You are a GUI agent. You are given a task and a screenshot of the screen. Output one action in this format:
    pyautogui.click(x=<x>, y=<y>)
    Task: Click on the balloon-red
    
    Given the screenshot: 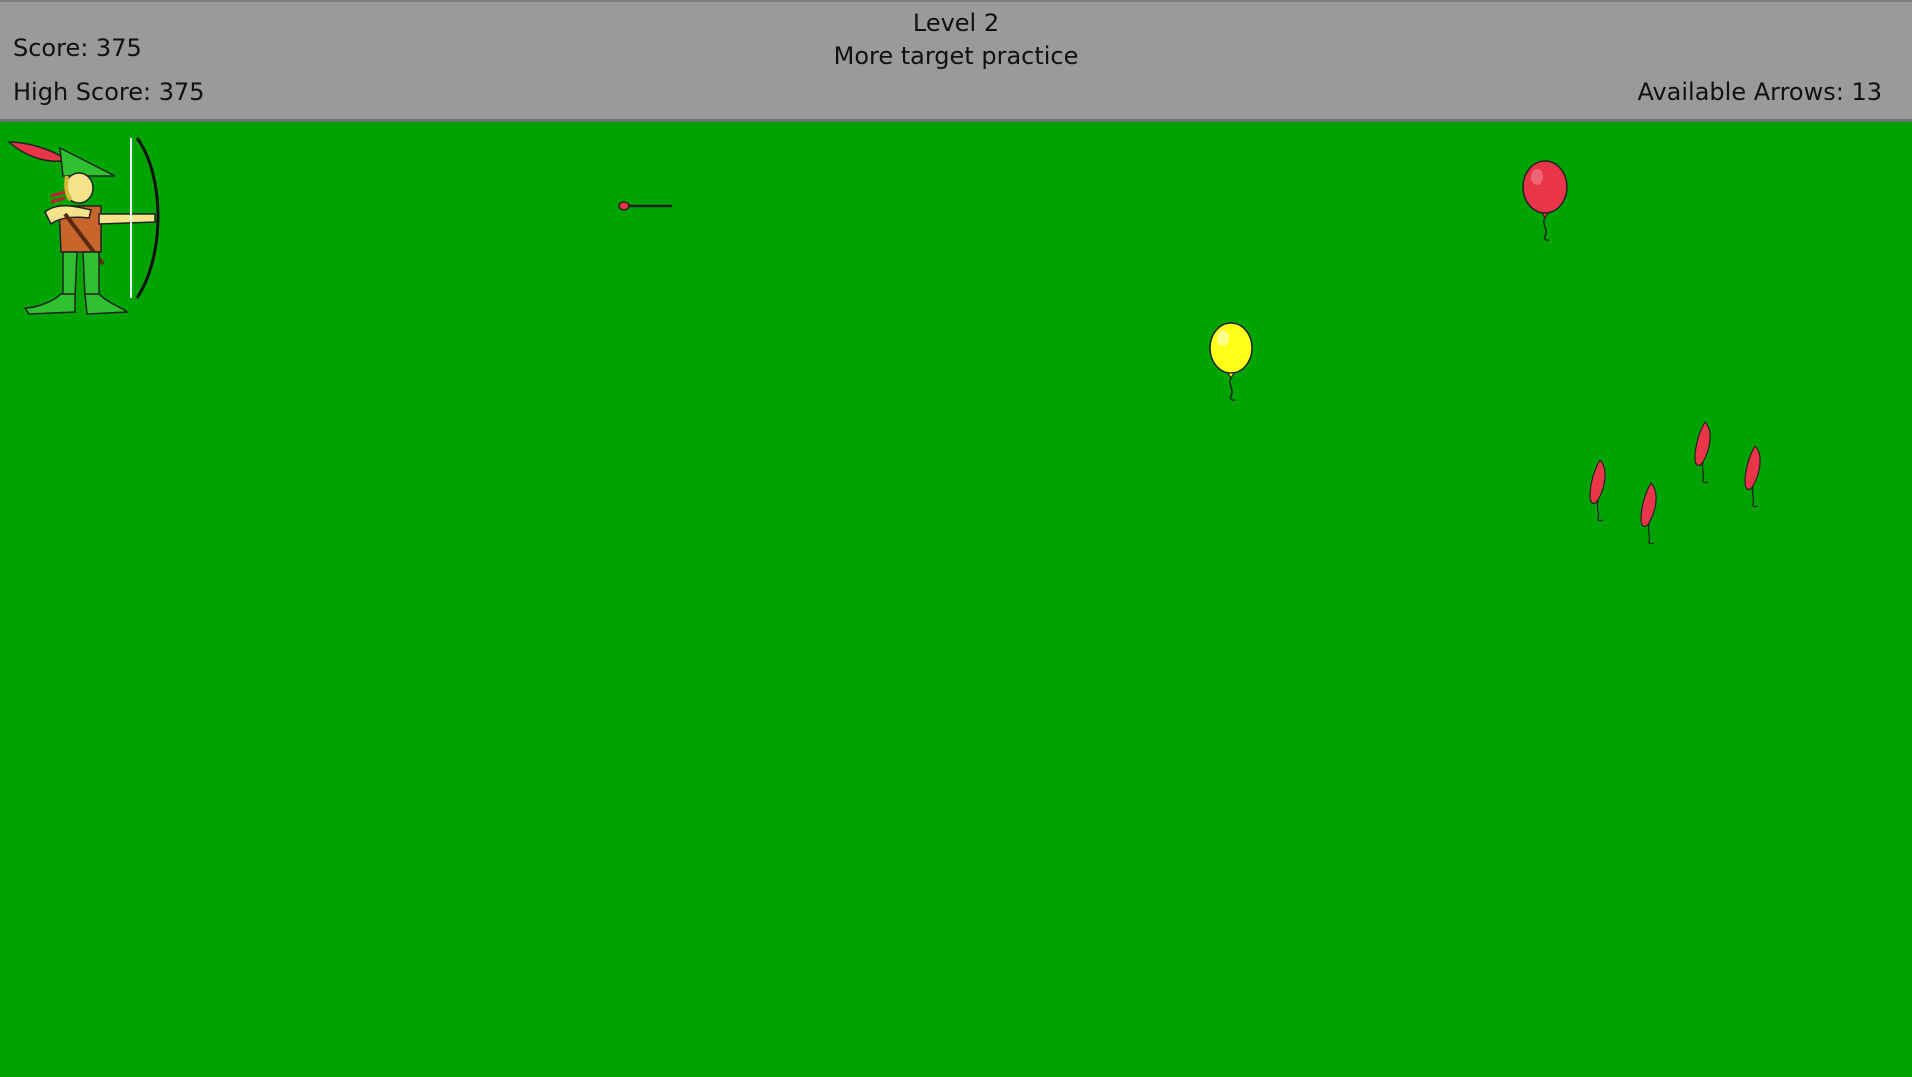 What is the action you would take?
    pyautogui.click(x=1545, y=201)
    